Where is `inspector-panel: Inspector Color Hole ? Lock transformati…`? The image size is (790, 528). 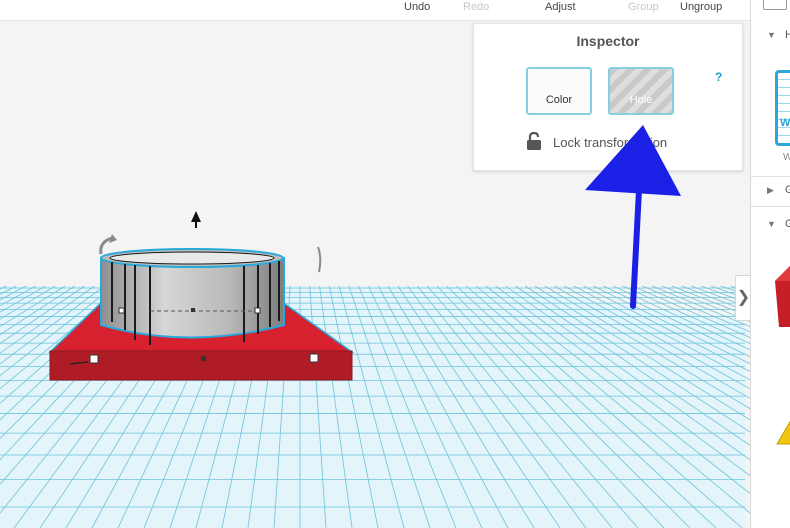 inspector-panel: Inspector Color Hole ? Lock transformati… is located at coordinates (608, 97).